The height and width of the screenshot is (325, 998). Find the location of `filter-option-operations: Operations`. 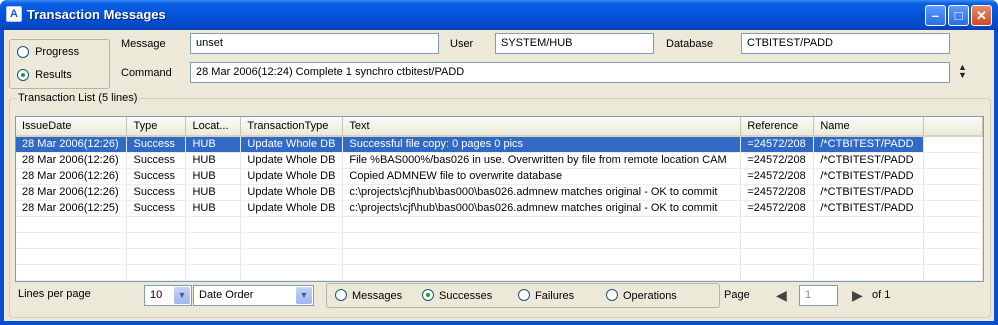

filter-option-operations: Operations is located at coordinates (641, 295).